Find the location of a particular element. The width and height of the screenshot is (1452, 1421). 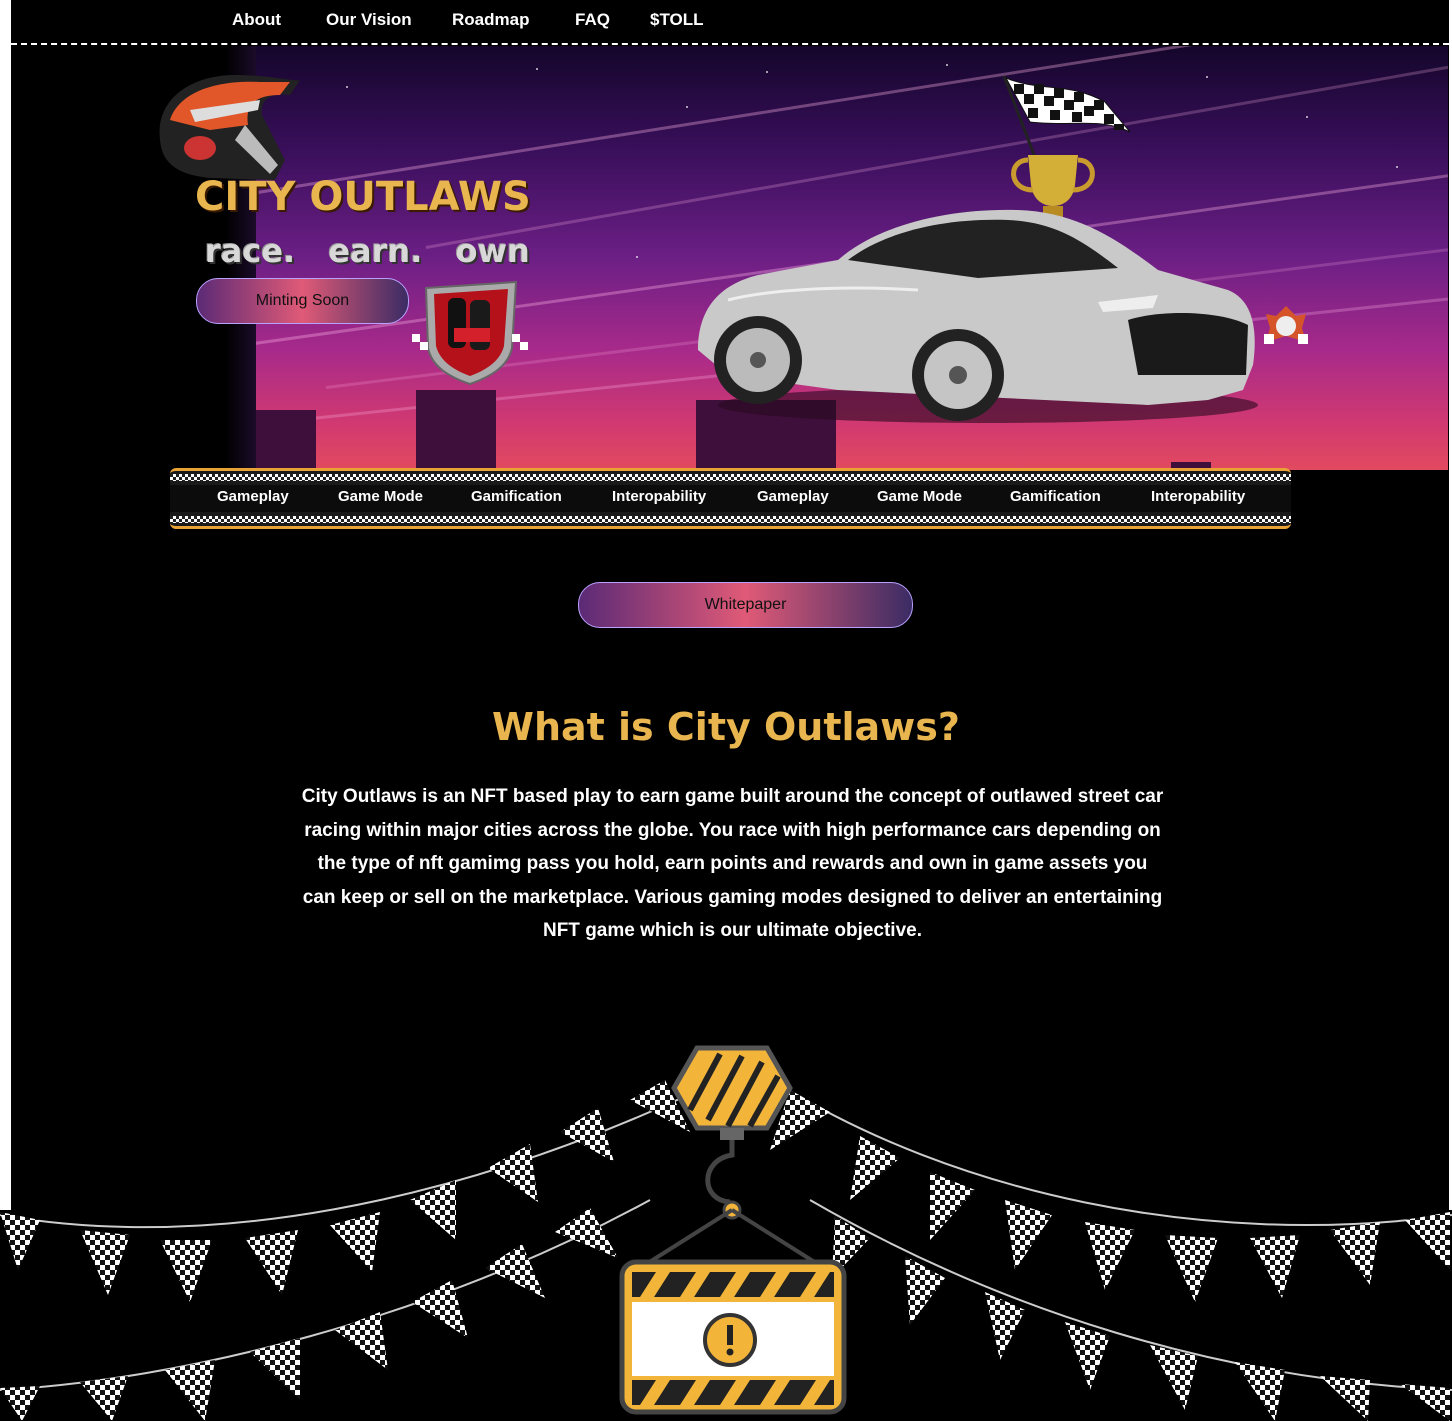

whitepaper-button: Whitepaper is located at coordinates (745, 605).